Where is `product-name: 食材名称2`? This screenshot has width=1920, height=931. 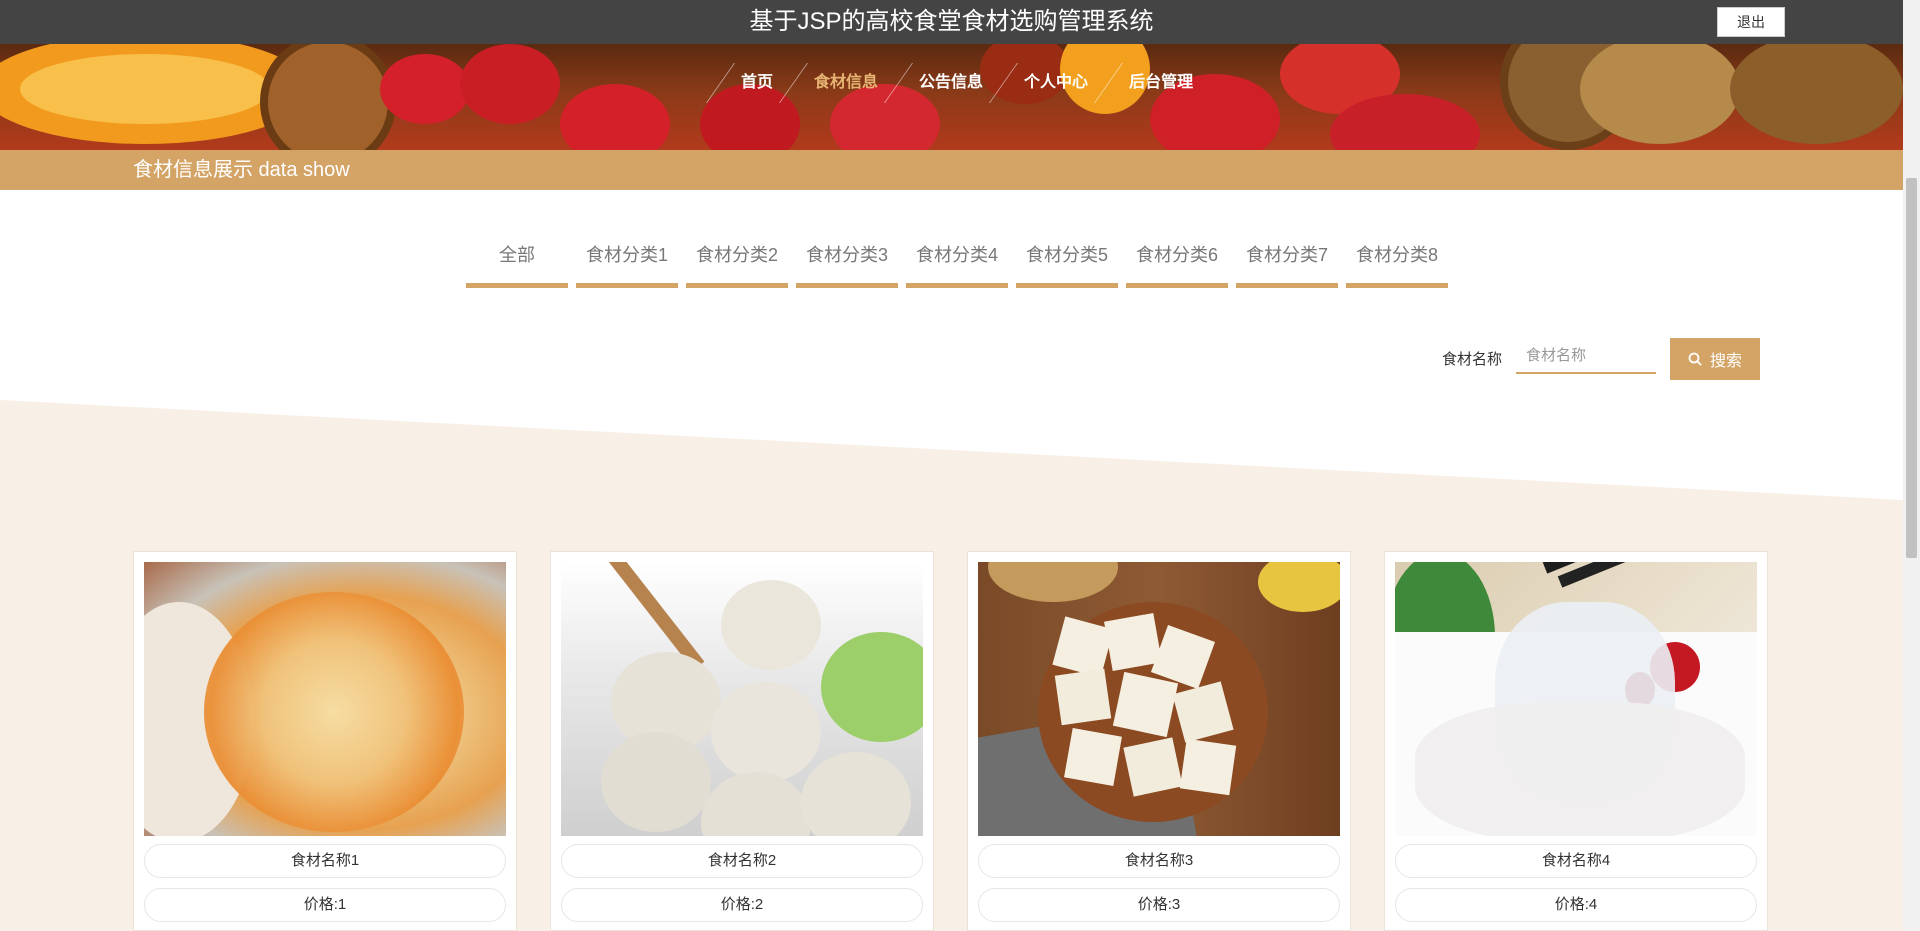
product-name: 食材名称2 is located at coordinates (742, 861).